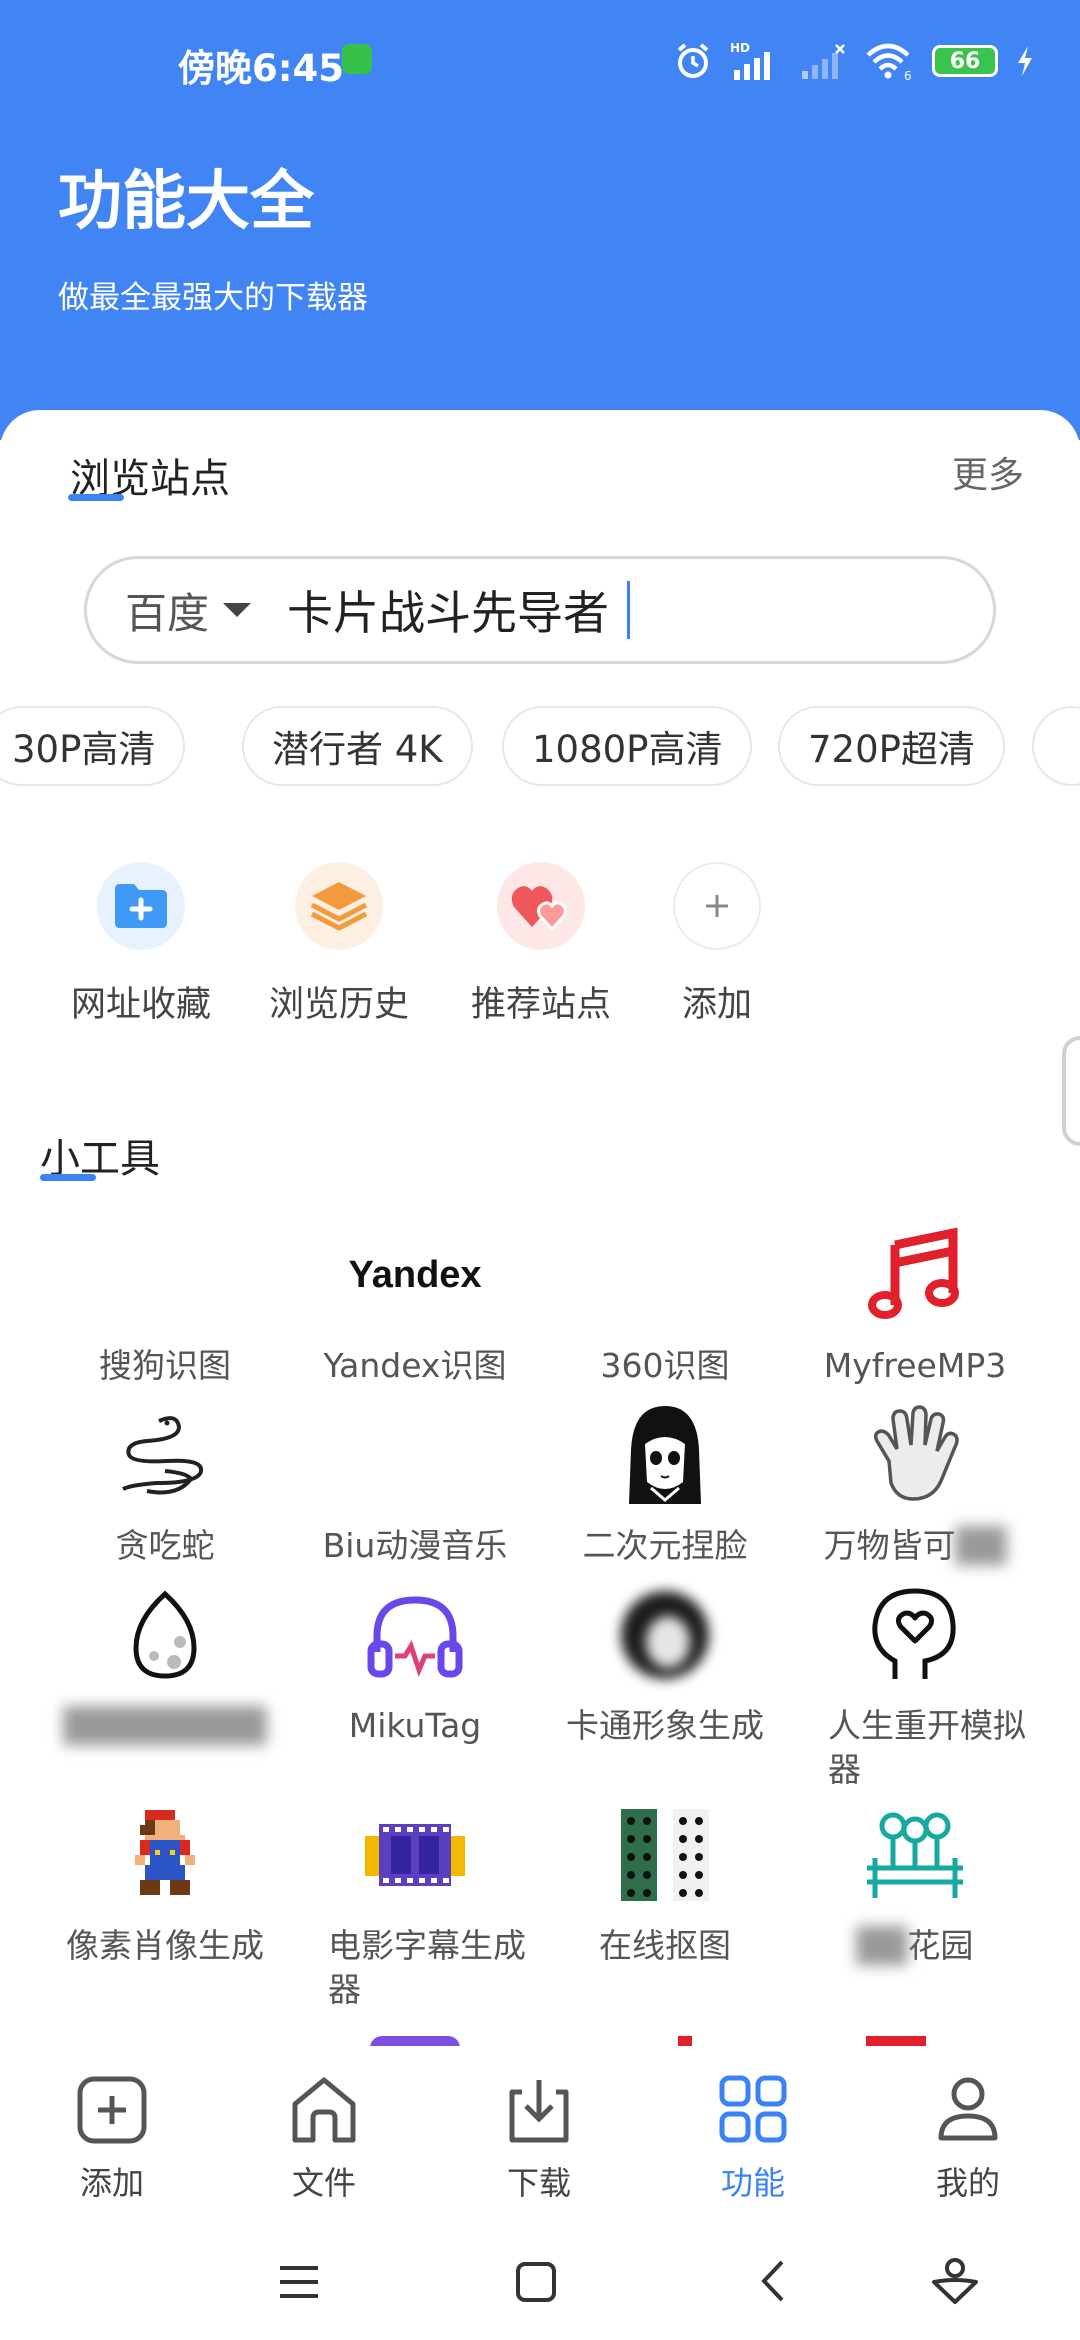 The height and width of the screenshot is (2340, 1080). Describe the element at coordinates (1056, 746) in the screenshot. I see `chip-overflow` at that location.